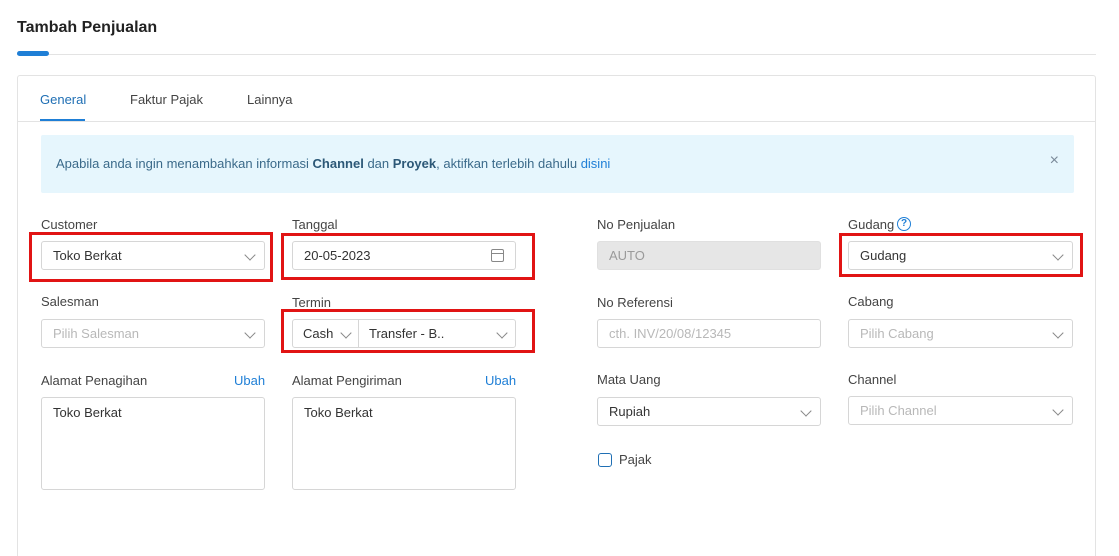 The height and width of the screenshot is (556, 1119). I want to click on salesman-select: Pilih Salesman, so click(153, 333).